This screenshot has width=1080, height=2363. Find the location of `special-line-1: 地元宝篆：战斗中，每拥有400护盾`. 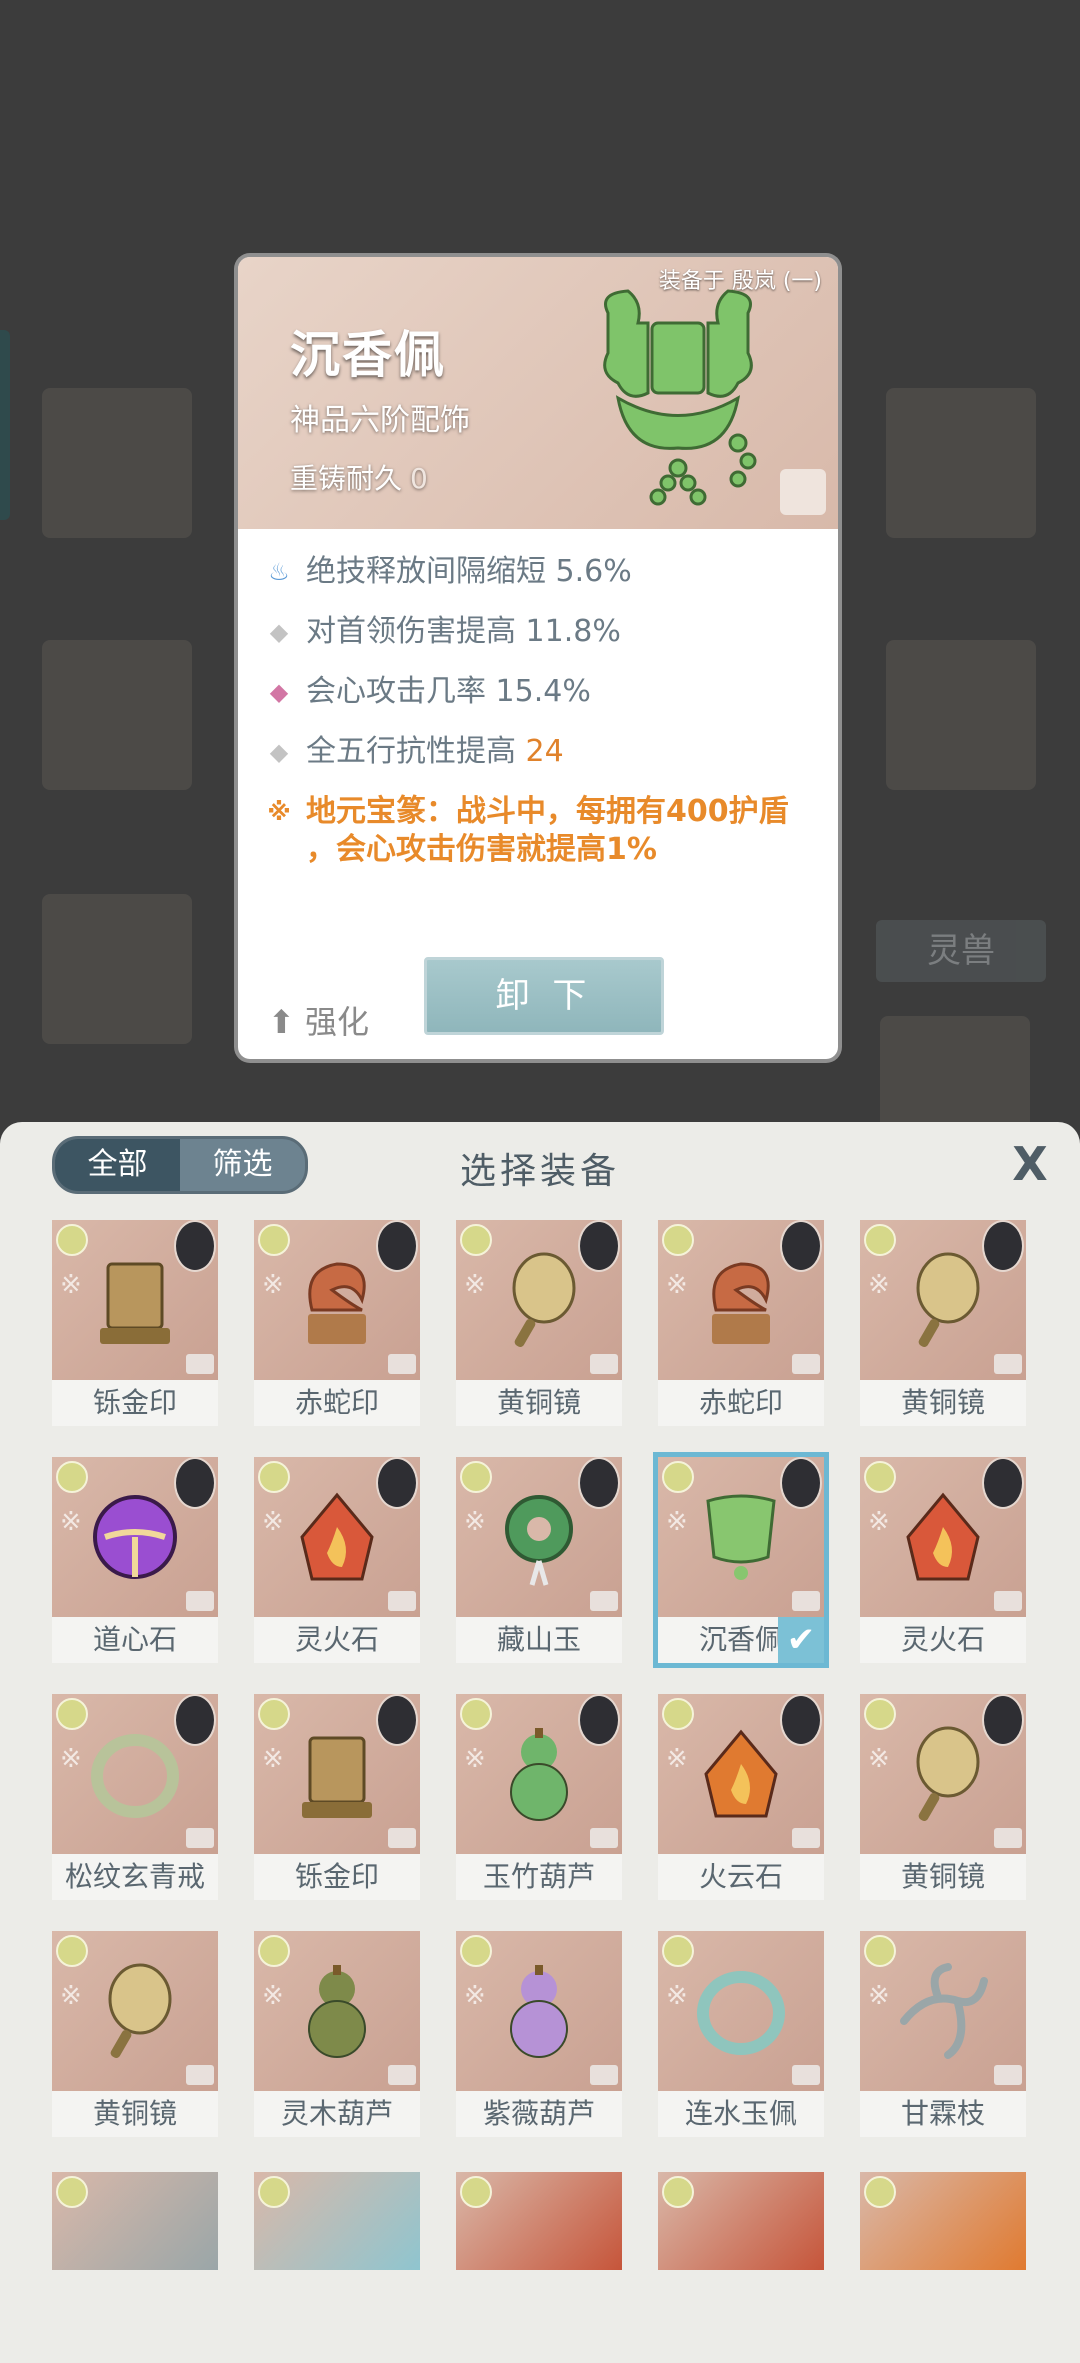

special-line-1: 地元宝篆：战斗中，每拥有400护盾 is located at coordinates (547, 811).